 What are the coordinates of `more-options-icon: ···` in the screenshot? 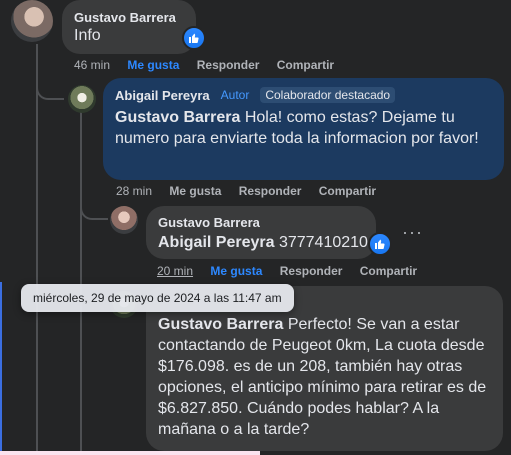 It's located at (412, 232).